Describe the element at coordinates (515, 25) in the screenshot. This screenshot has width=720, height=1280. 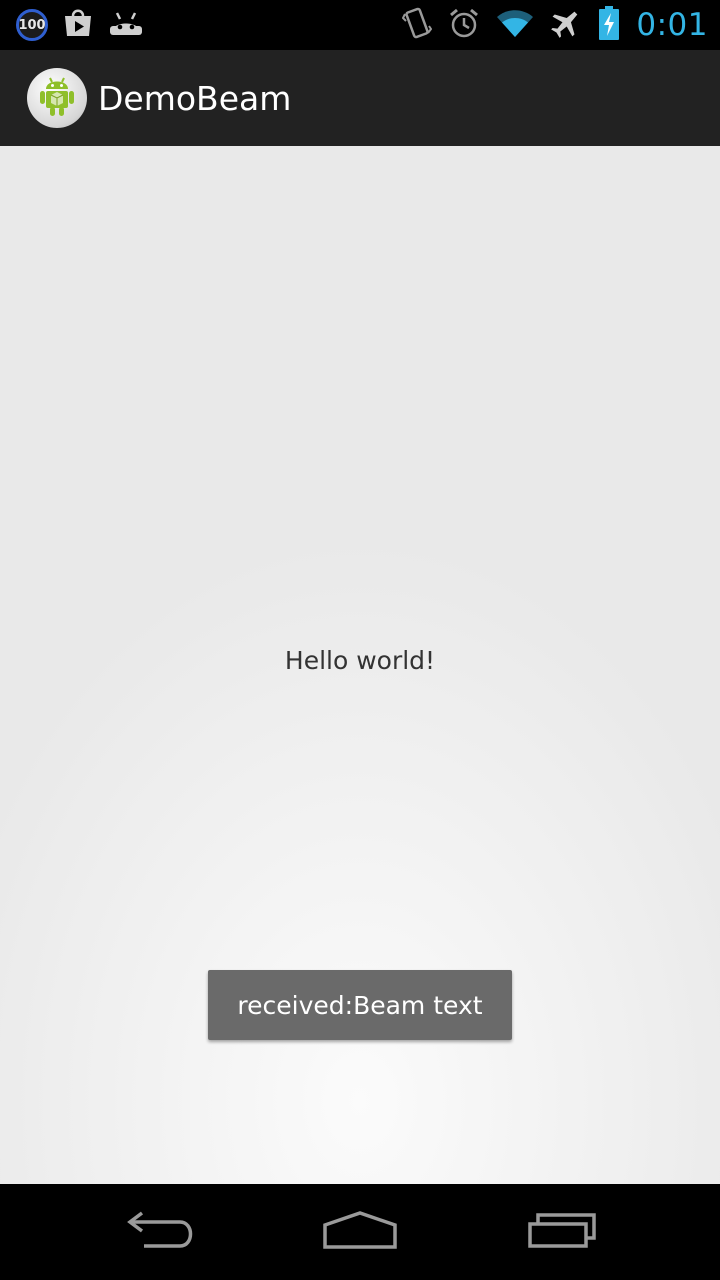
I see `wifi-icon` at that location.